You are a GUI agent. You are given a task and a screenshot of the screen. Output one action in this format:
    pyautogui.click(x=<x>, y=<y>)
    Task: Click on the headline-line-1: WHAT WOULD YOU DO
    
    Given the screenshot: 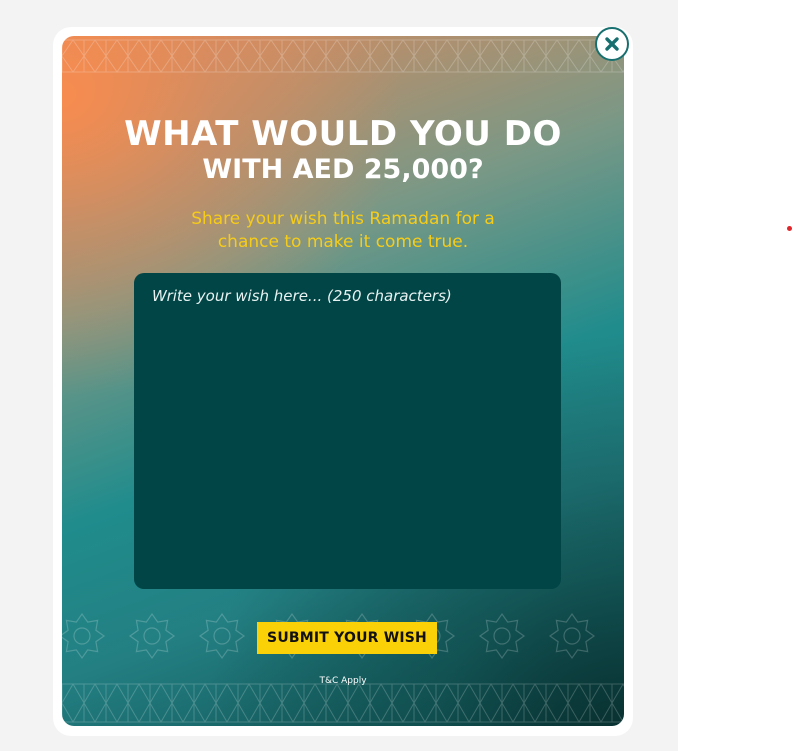 What is the action you would take?
    pyautogui.click(x=343, y=134)
    